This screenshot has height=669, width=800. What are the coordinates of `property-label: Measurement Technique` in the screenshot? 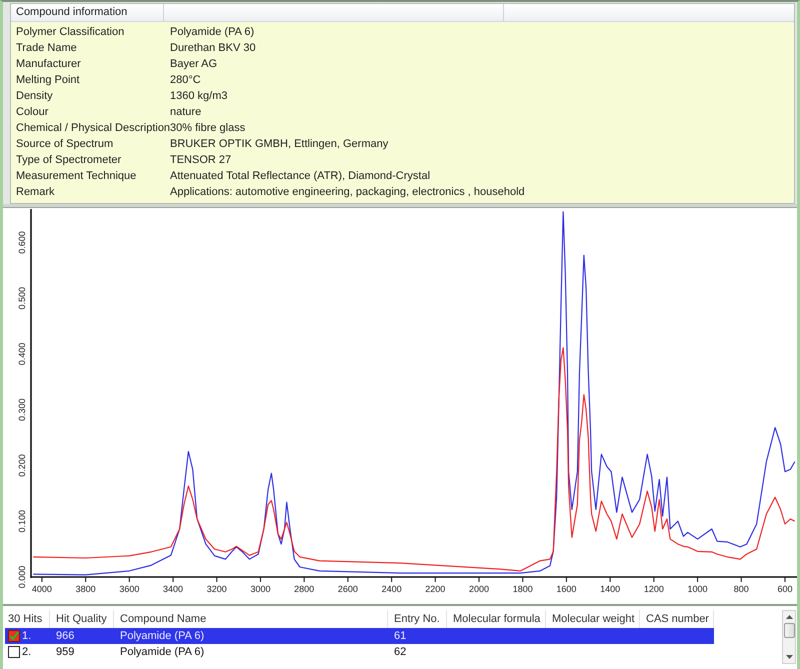 It's located at (76, 176).